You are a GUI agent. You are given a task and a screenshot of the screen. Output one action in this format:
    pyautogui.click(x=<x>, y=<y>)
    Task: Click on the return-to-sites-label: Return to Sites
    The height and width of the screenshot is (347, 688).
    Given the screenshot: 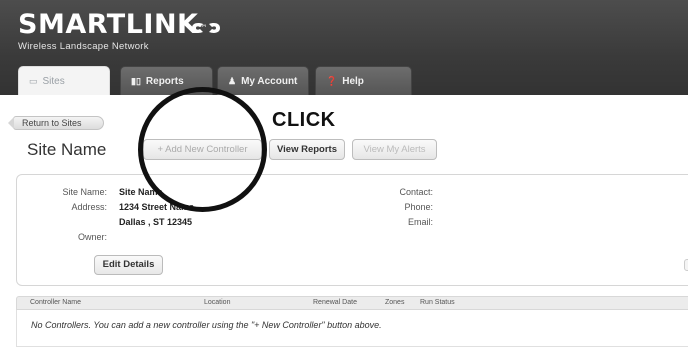 What is the action you would take?
    pyautogui.click(x=52, y=123)
    